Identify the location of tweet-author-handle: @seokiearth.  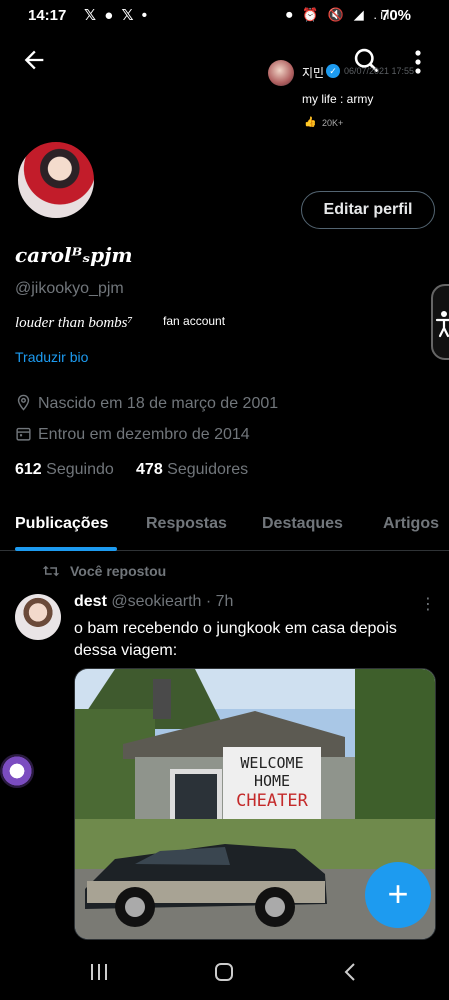
(156, 601).